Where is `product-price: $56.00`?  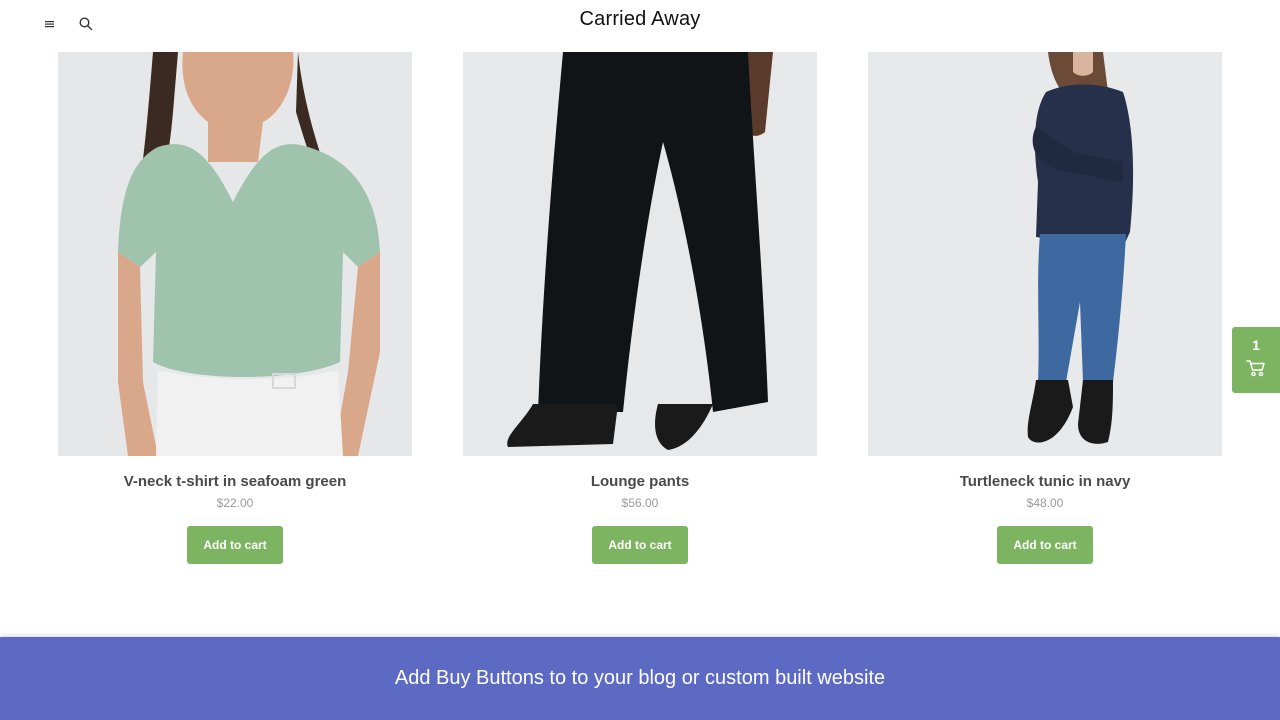 product-price: $56.00 is located at coordinates (640, 503).